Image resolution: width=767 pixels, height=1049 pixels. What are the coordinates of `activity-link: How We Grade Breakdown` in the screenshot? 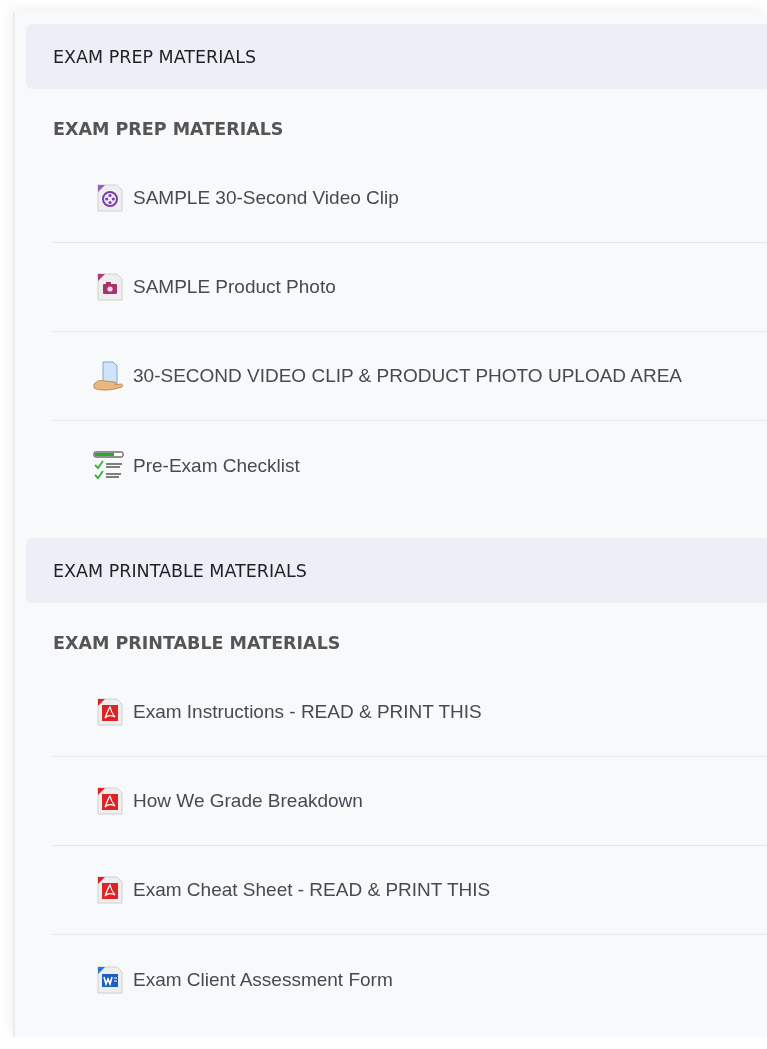 It's located at (248, 801).